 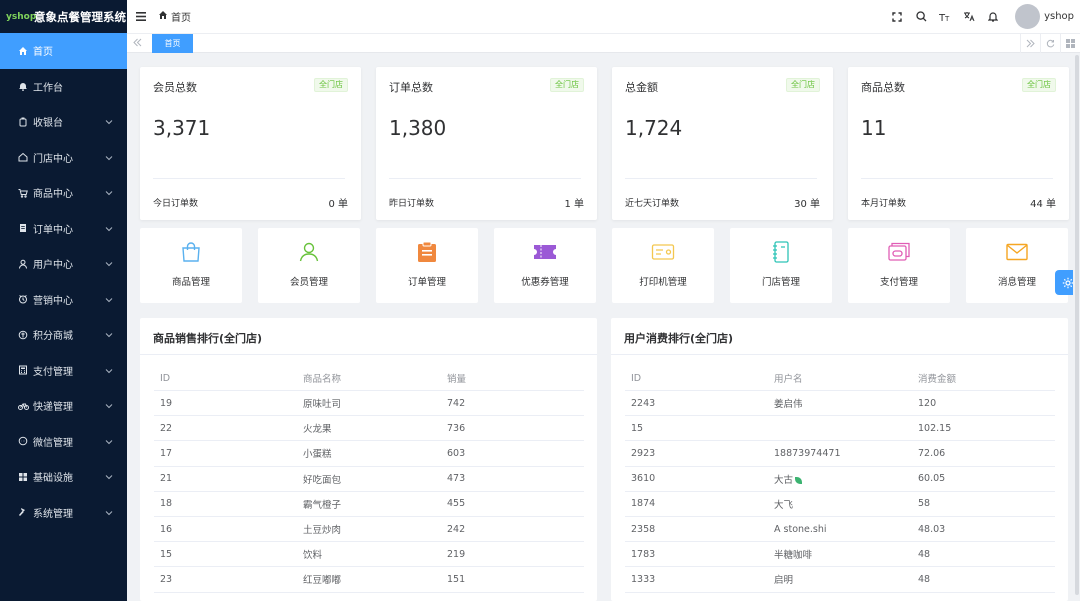 I want to click on username: yshop, so click(x=1059, y=16).